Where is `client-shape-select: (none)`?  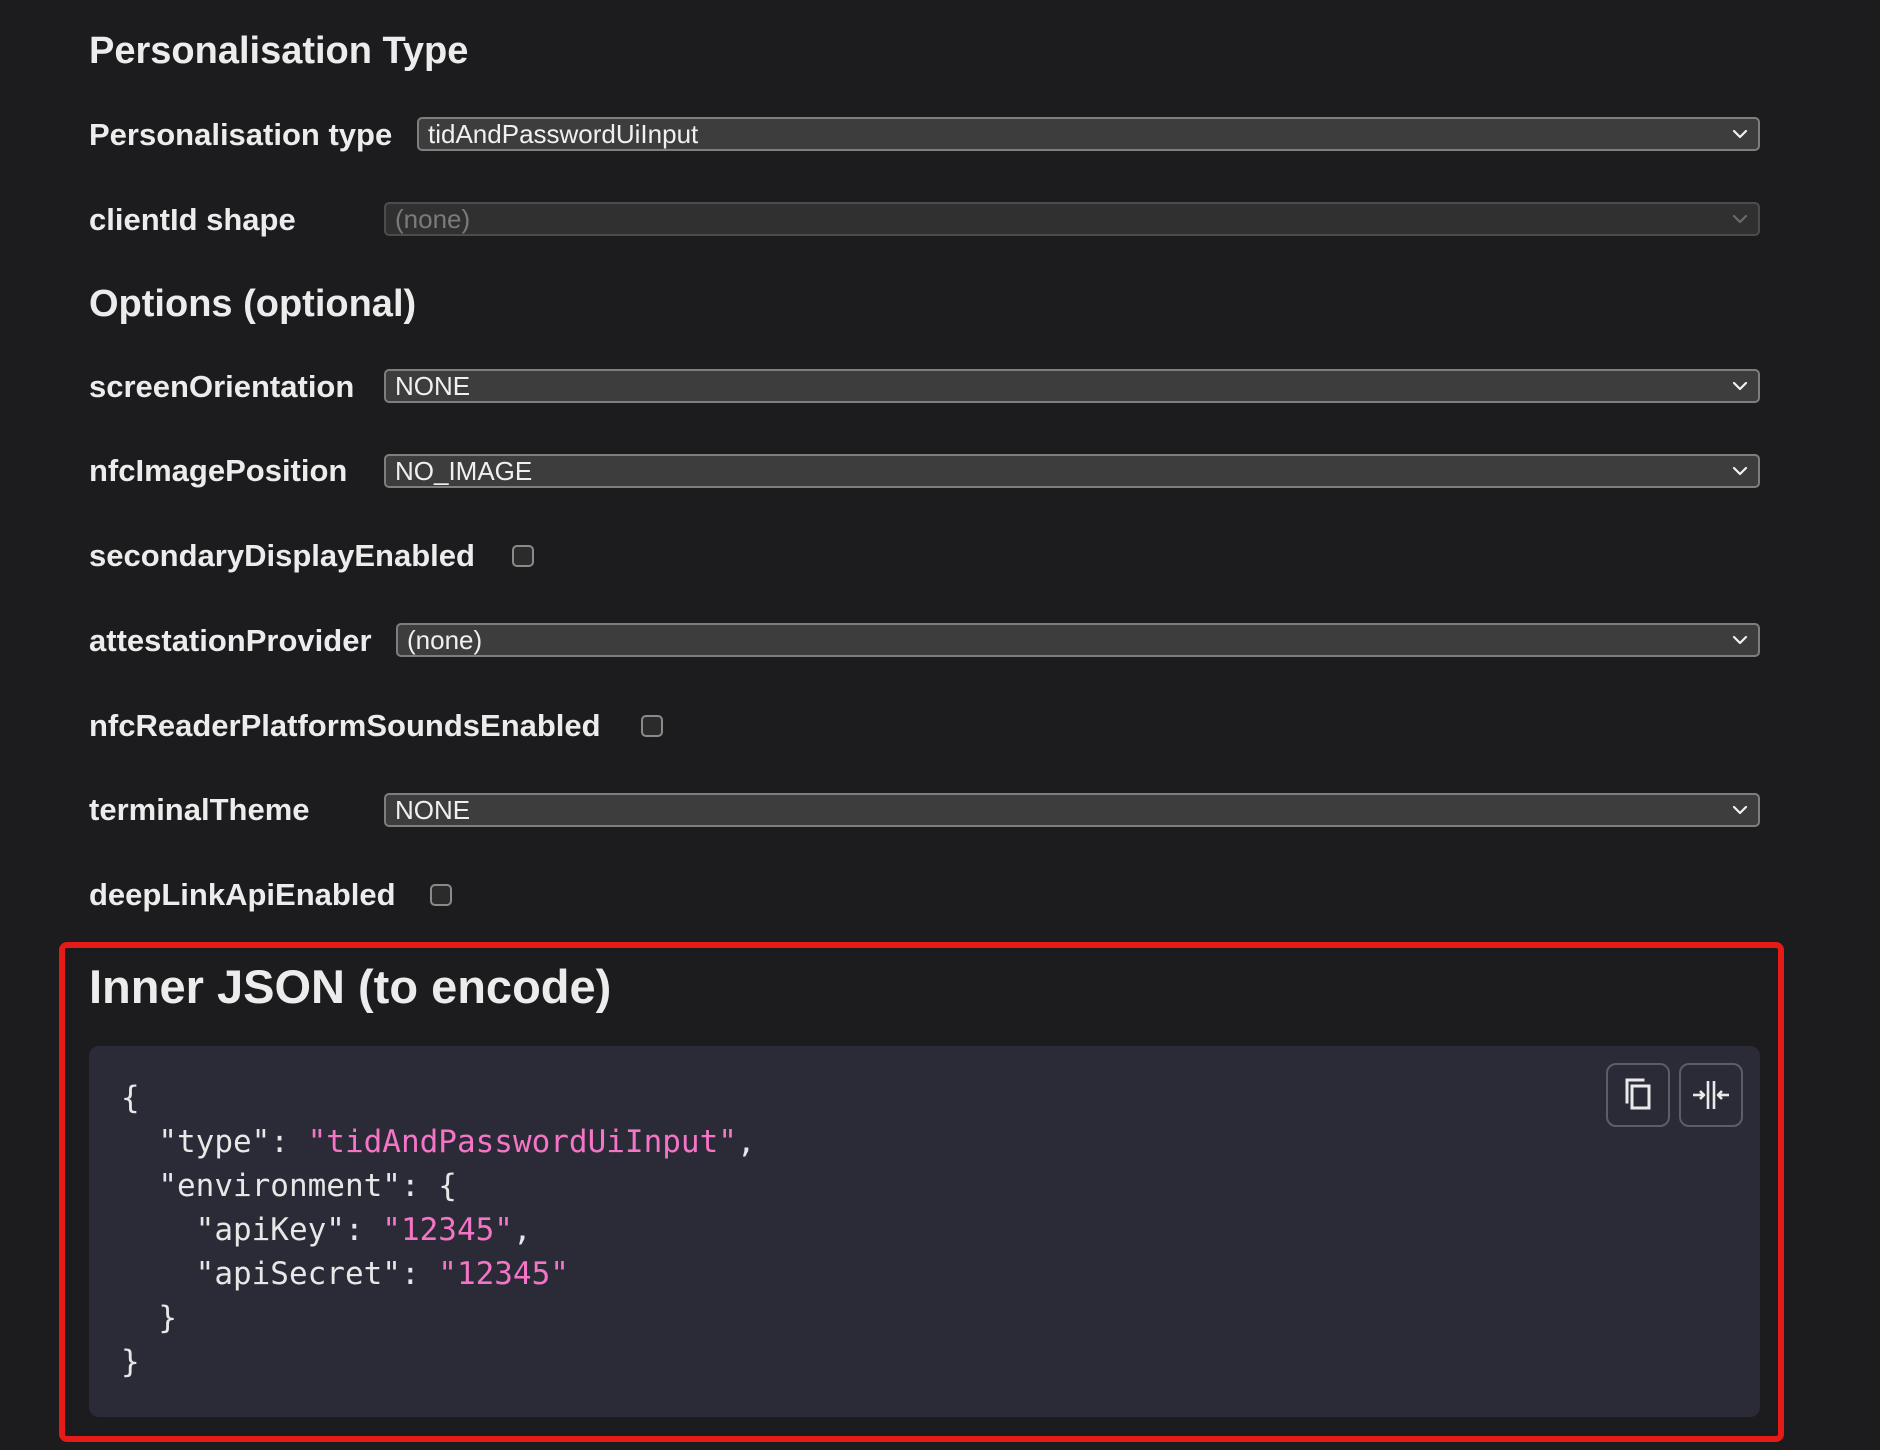
client-shape-select: (none) is located at coordinates (1072, 219).